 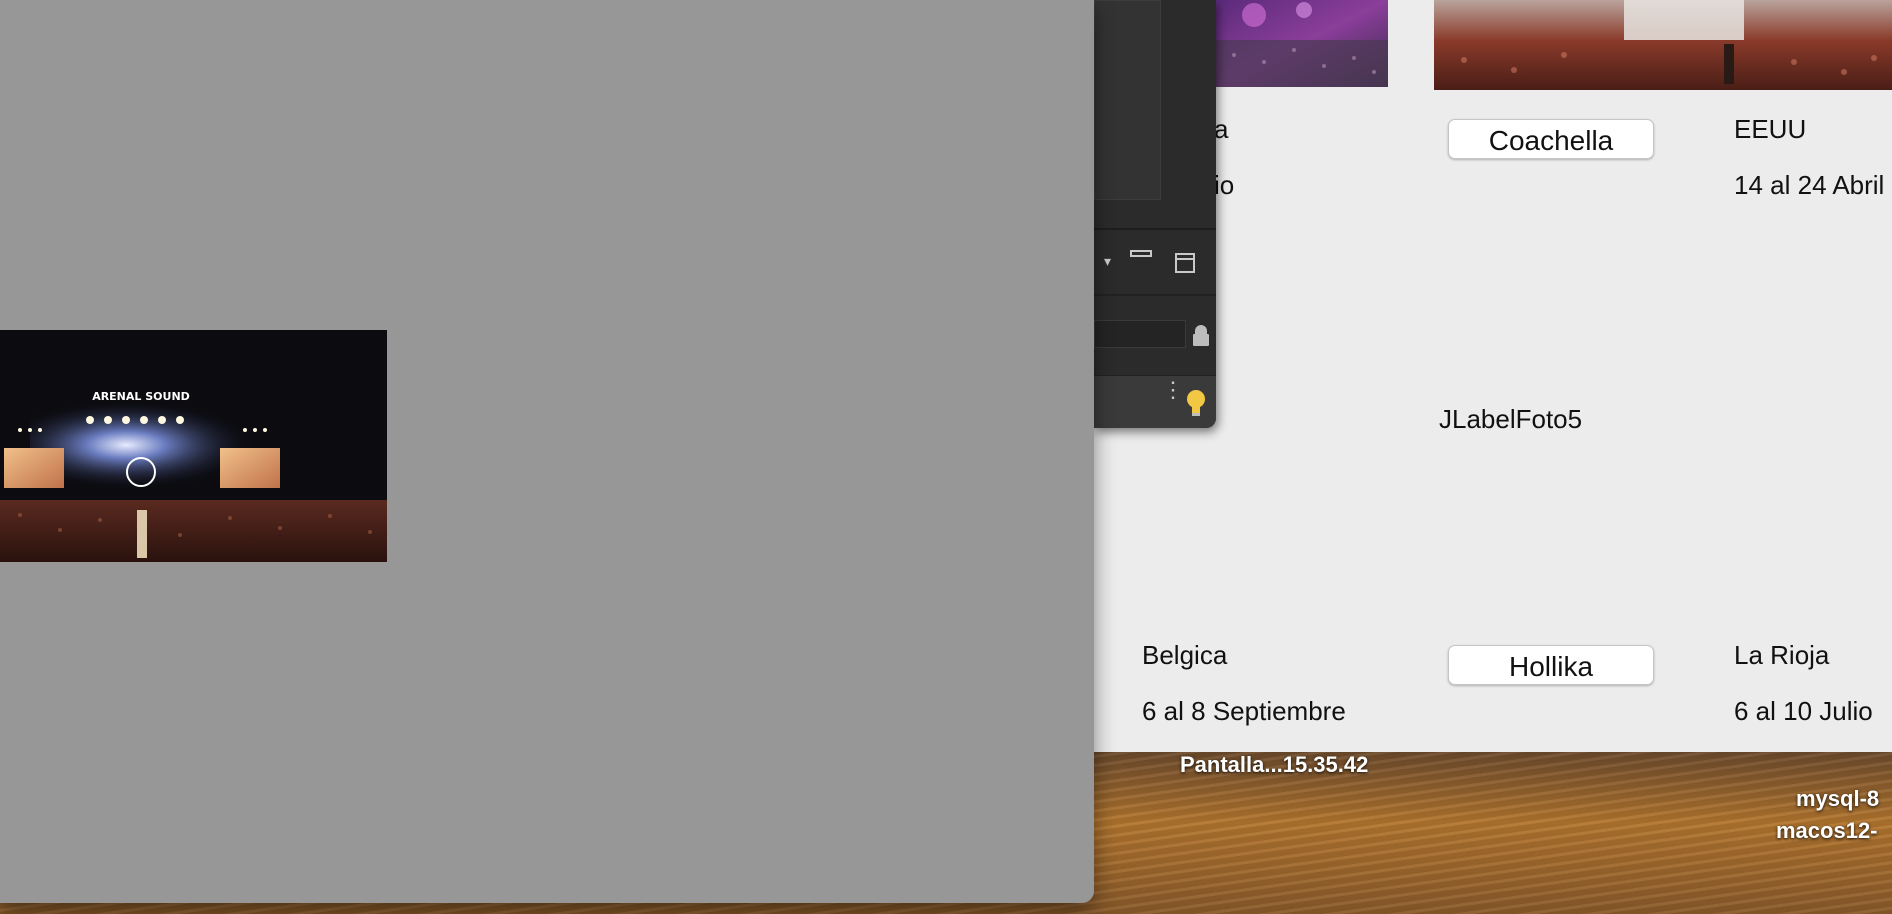 What do you see at coordinates (1837, 799) in the screenshot?
I see `desktop-file-label: mysql-8` at bounding box center [1837, 799].